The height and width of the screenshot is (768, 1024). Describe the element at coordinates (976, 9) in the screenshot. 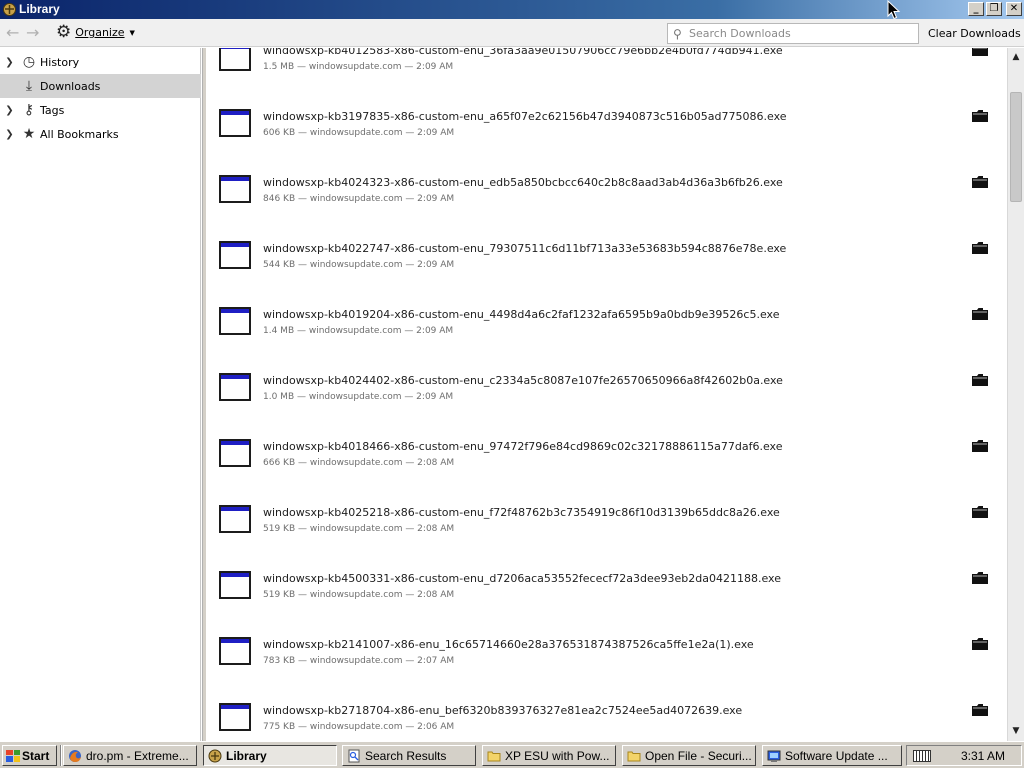

I see `minimize-button: _` at that location.